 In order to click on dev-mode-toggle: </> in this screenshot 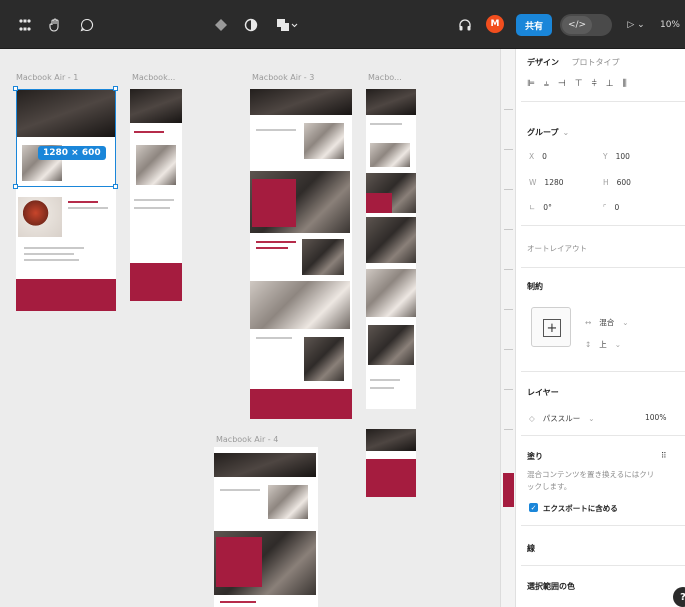, I will do `click(586, 25)`.